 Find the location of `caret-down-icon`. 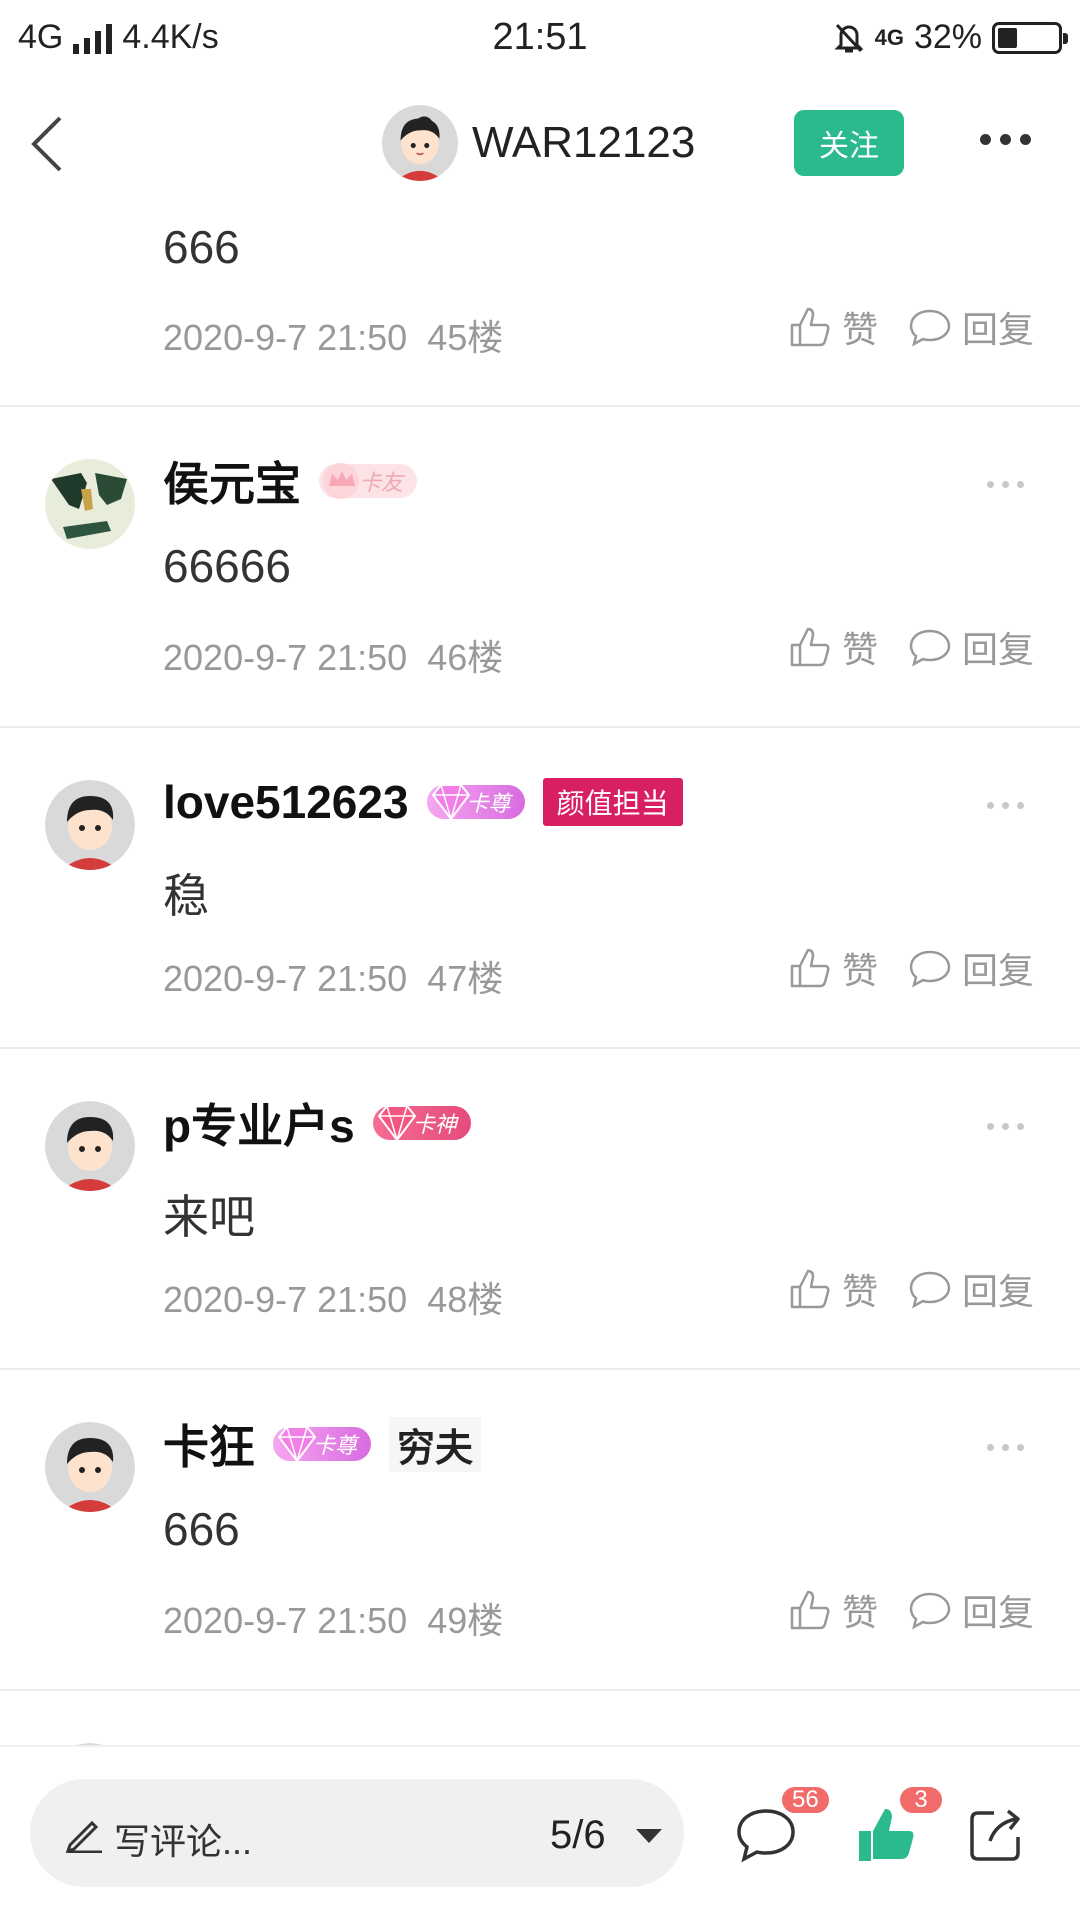

caret-down-icon is located at coordinates (649, 1836).